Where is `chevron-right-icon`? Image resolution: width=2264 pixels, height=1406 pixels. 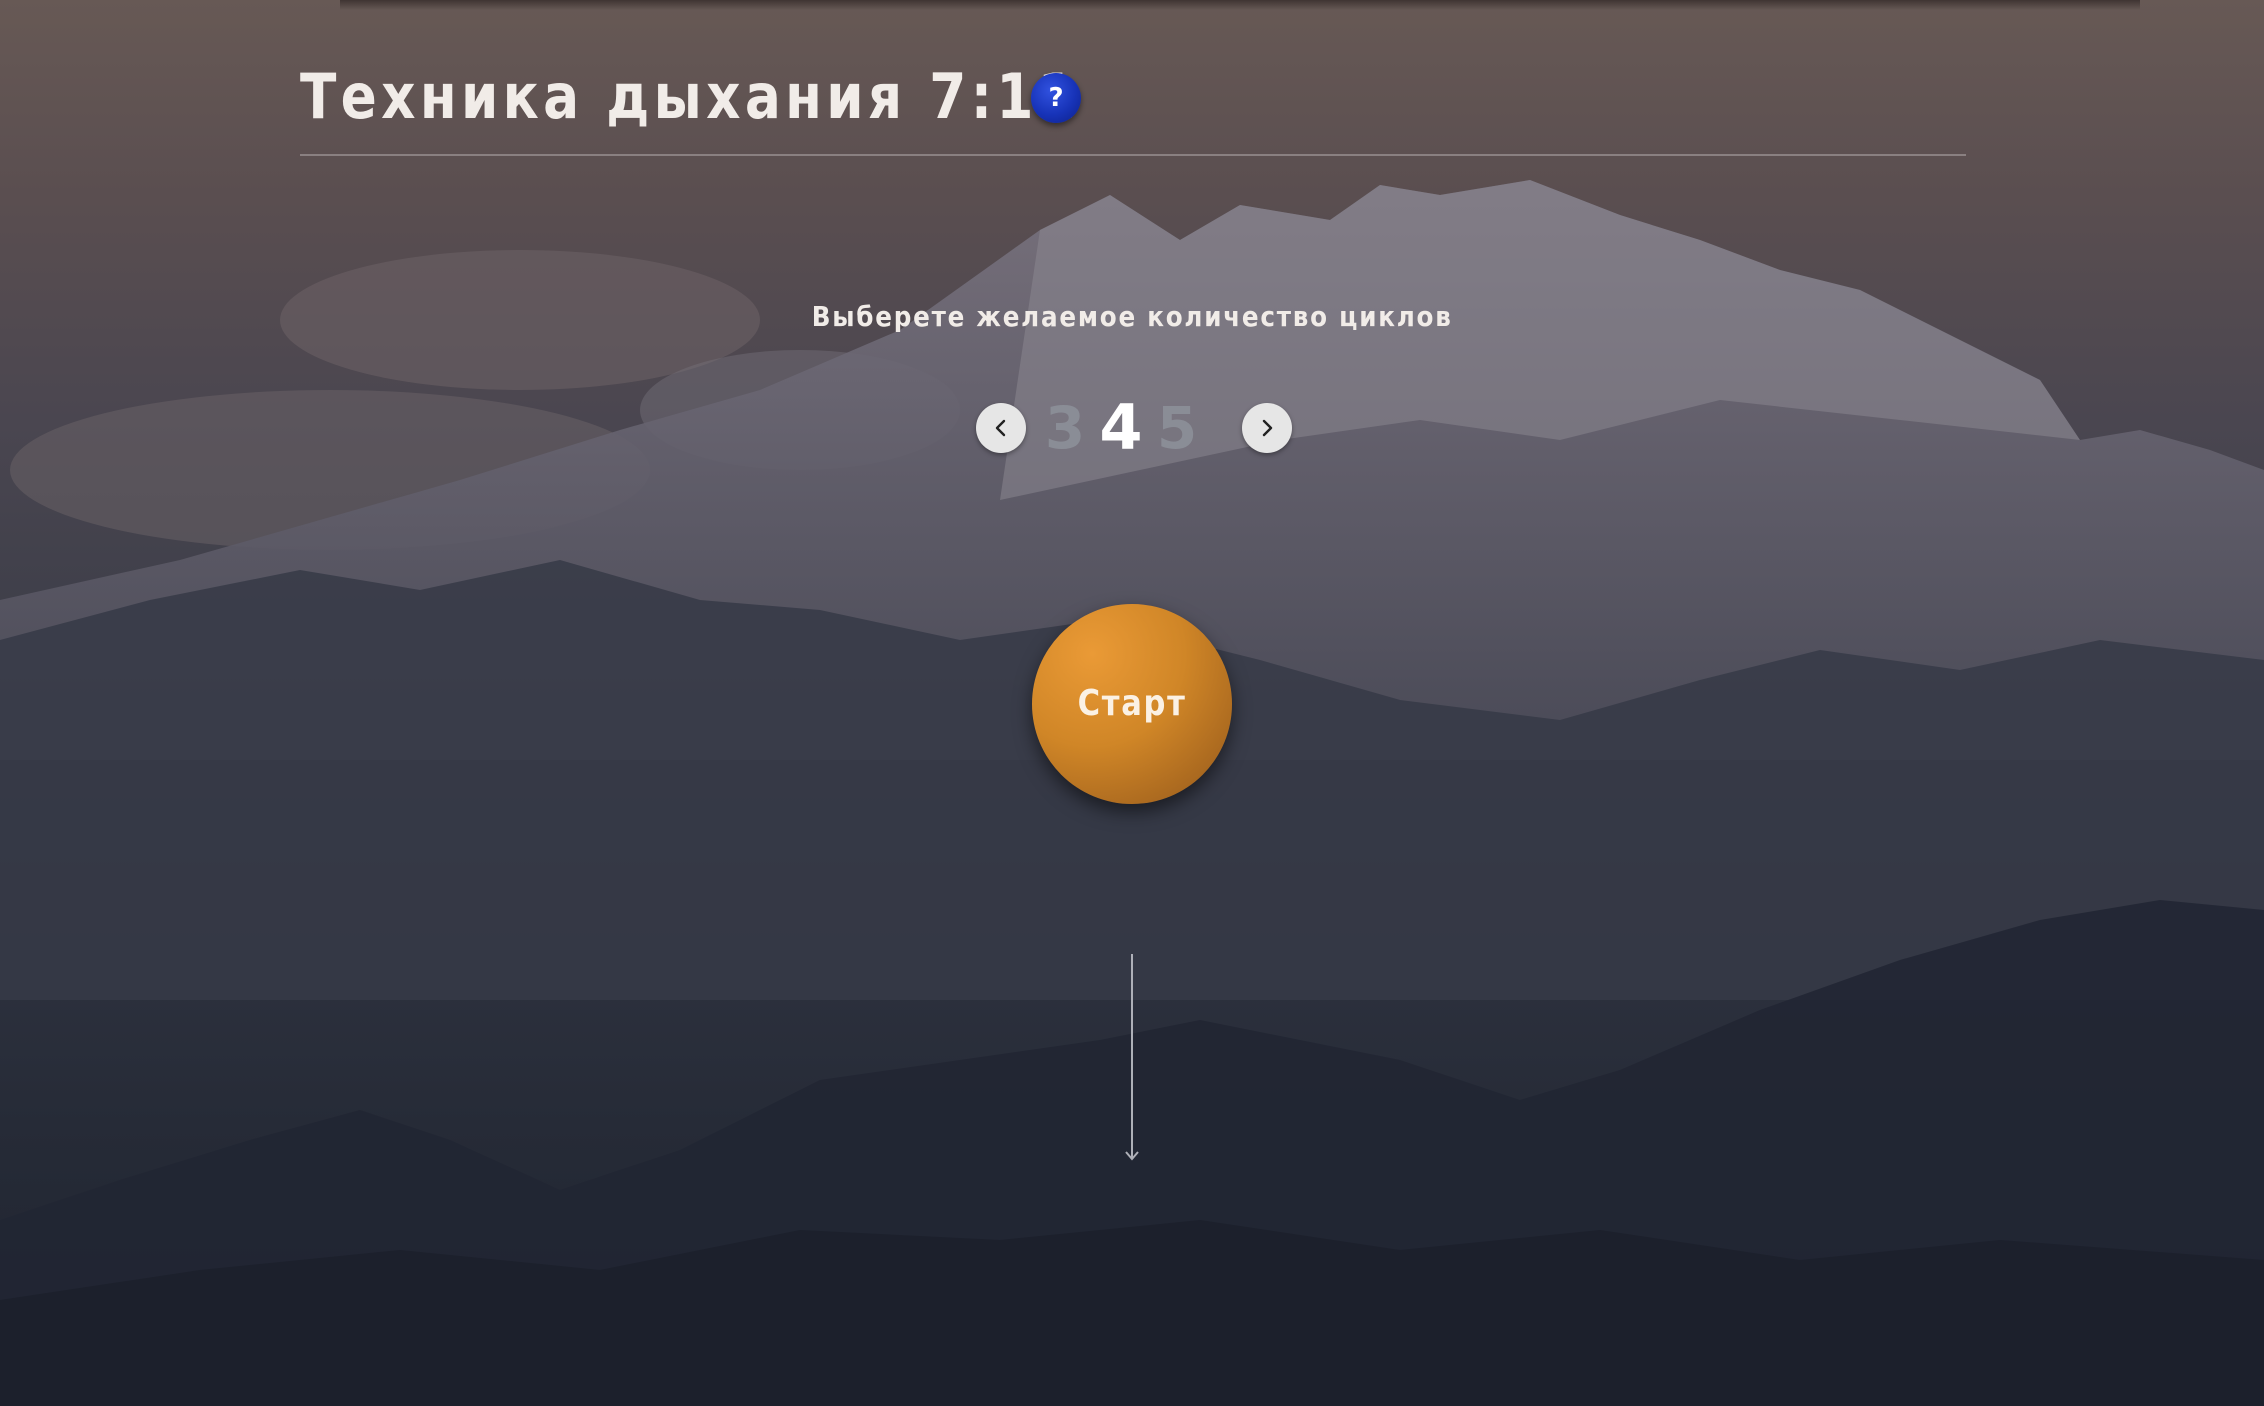
chevron-right-icon is located at coordinates (1267, 428).